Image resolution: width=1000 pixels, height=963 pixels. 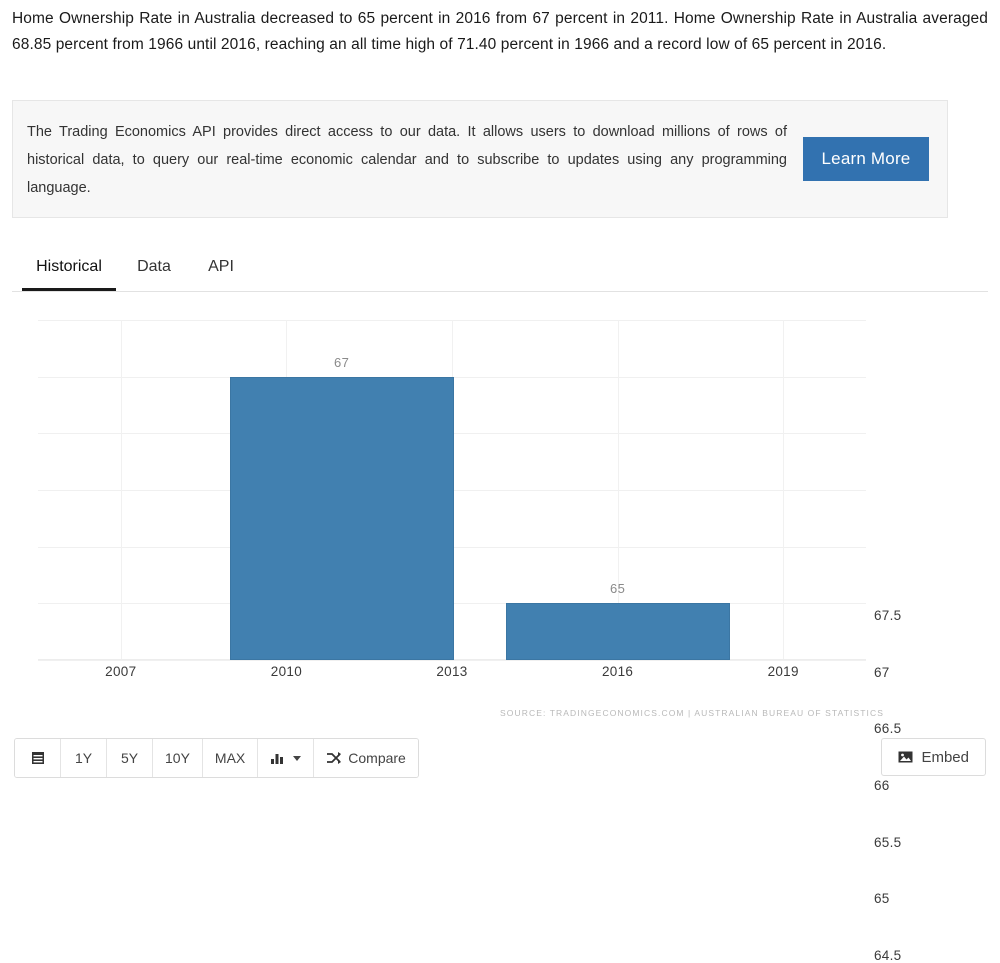 I want to click on chart-tabs: Historical Data API, so click(x=500, y=270).